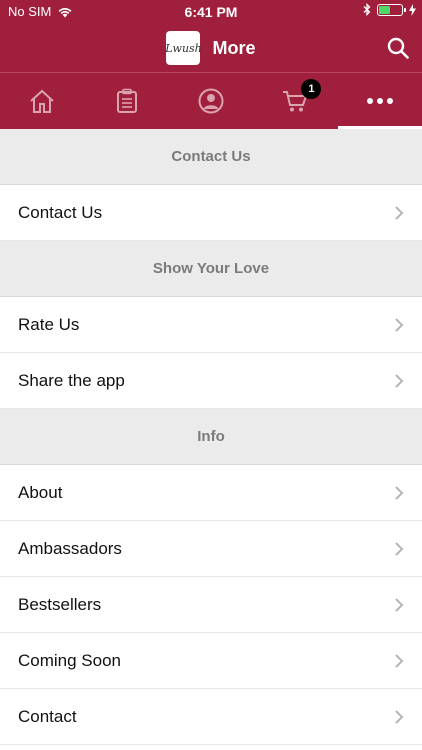 Image resolution: width=422 pixels, height=750 pixels. What do you see at coordinates (211, 661) in the screenshot?
I see `list-item-coming-soon: Coming Soon` at bounding box center [211, 661].